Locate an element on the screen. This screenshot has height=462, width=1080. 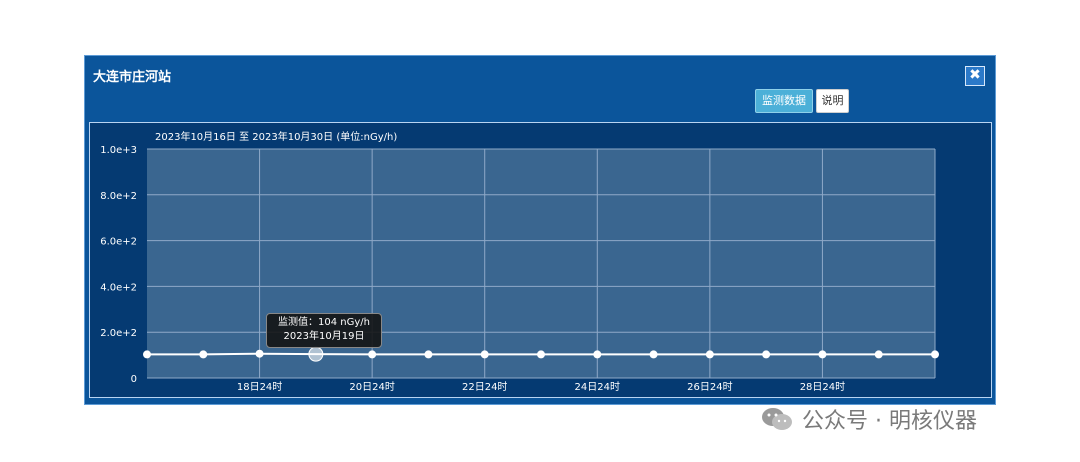
chart-tooltip: 监测值：104 nGy/h 2023年10月19日 is located at coordinates (324, 330).